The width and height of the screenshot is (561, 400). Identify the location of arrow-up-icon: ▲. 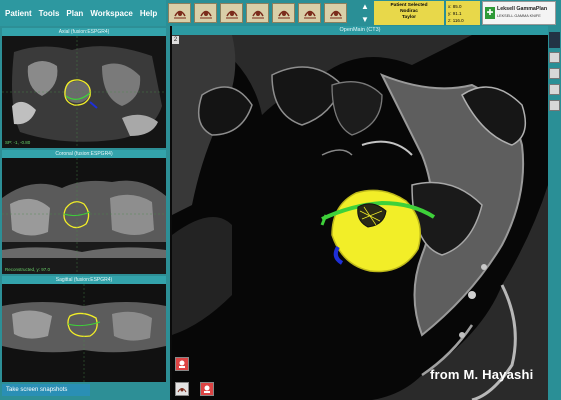
(365, 6).